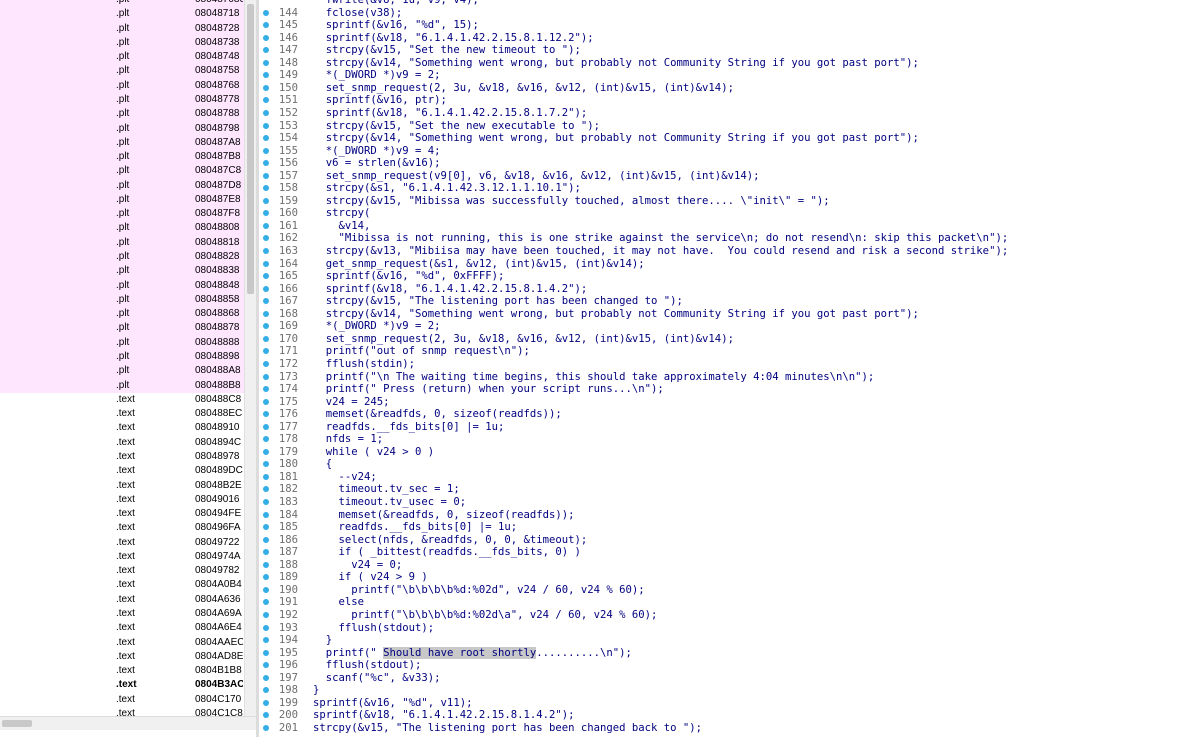 The image size is (1200, 737). What do you see at coordinates (342, 213) in the screenshot?
I see `code-text: strcpy(` at bounding box center [342, 213].